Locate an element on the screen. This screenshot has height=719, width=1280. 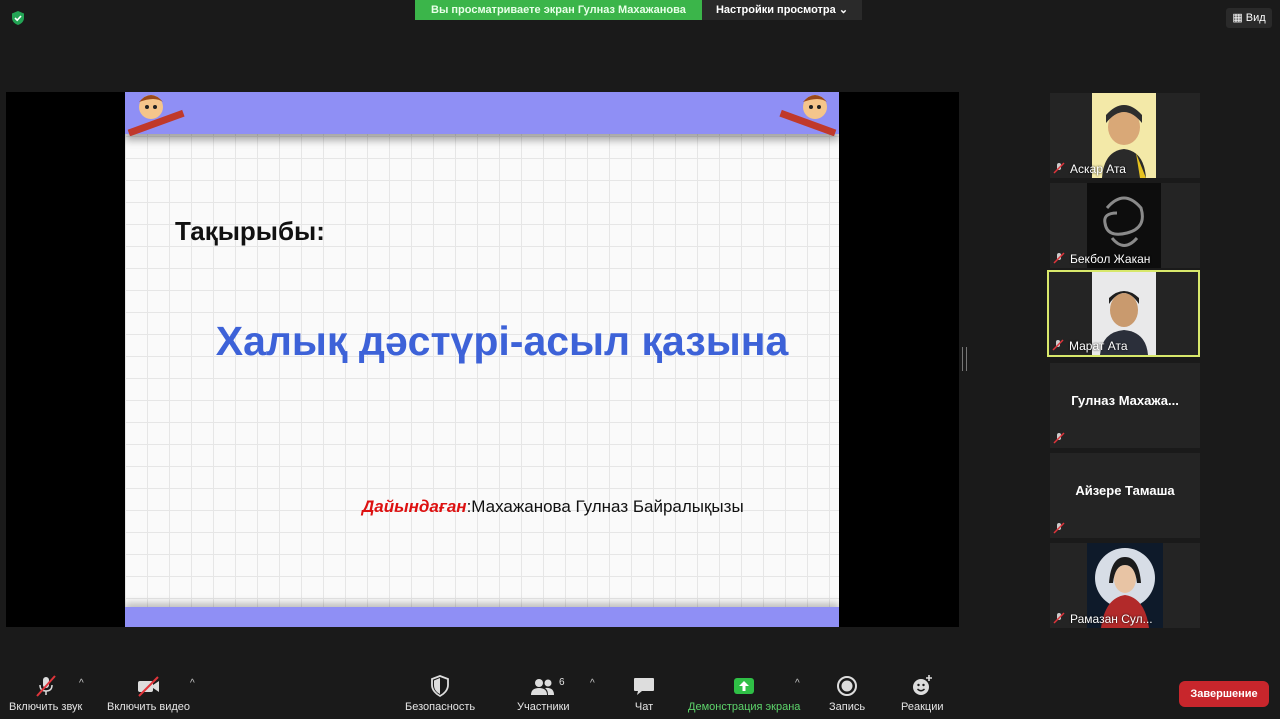
record-icon is located at coordinates (847, 686).